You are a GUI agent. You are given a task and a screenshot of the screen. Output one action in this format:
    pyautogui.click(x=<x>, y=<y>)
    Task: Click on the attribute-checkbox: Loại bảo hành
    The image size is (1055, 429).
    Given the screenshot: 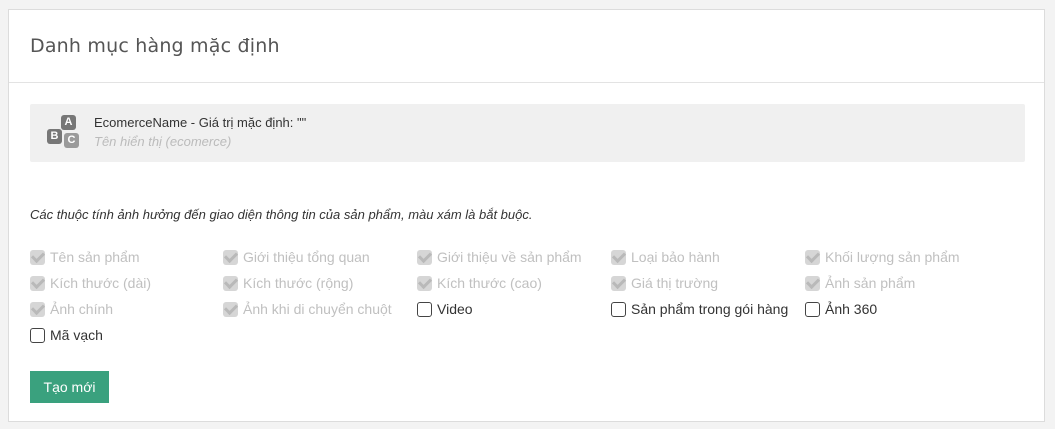 What is the action you would take?
    pyautogui.click(x=665, y=257)
    